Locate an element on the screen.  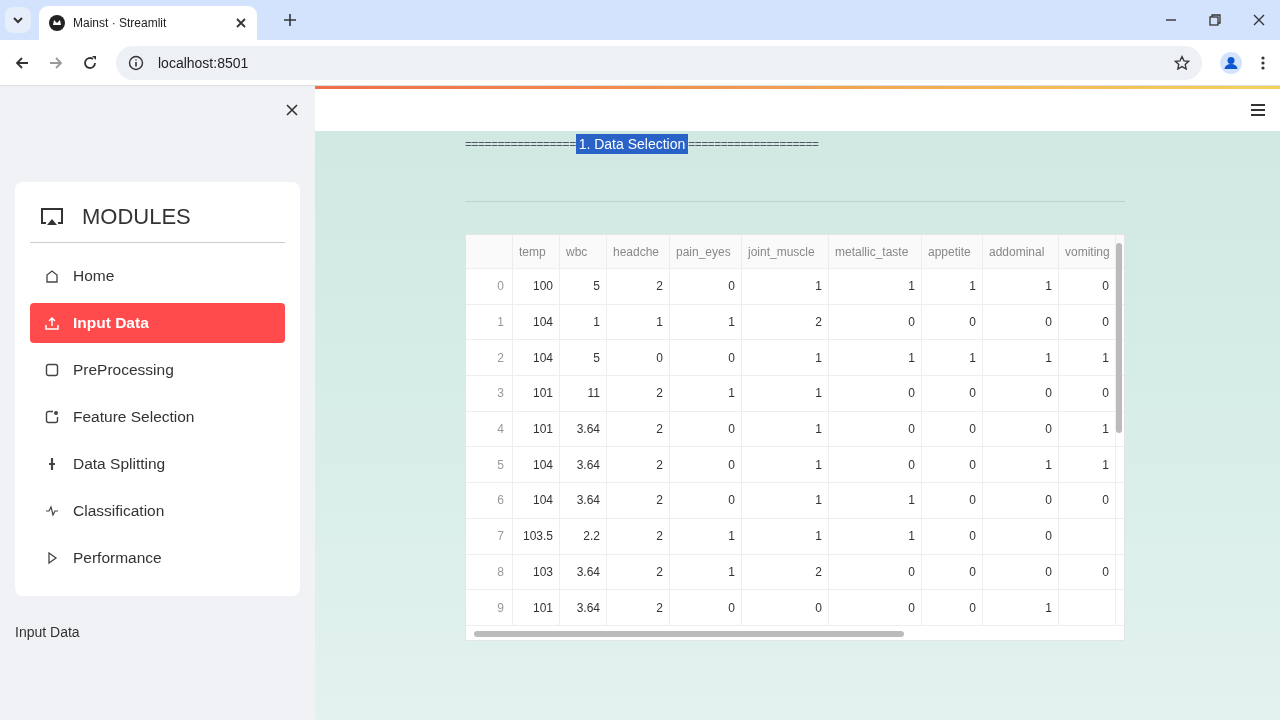
info-icon is located at coordinates (136, 62).